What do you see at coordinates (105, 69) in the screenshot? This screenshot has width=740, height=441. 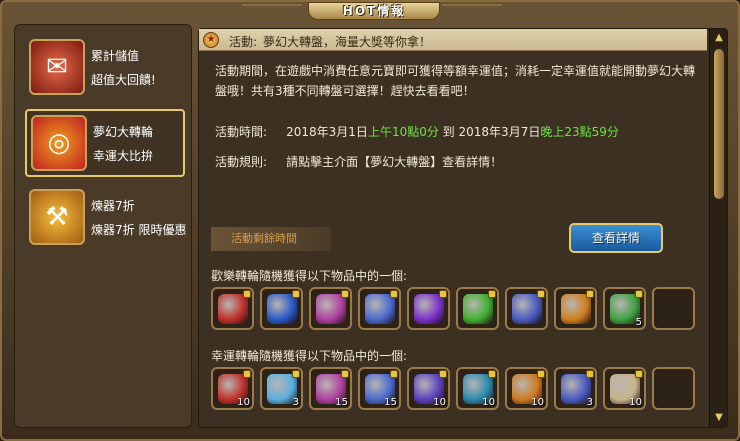 I see `sidebar-item-recharge: ✉ 累計儲值 超值大回饋!` at bounding box center [105, 69].